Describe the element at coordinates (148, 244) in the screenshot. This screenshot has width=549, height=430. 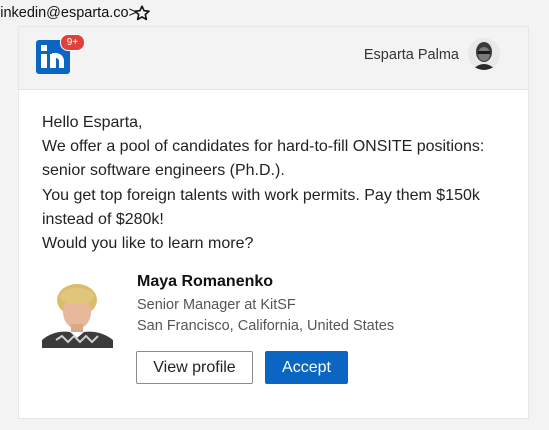
I see `message-line: Would you like to learn more?` at that location.